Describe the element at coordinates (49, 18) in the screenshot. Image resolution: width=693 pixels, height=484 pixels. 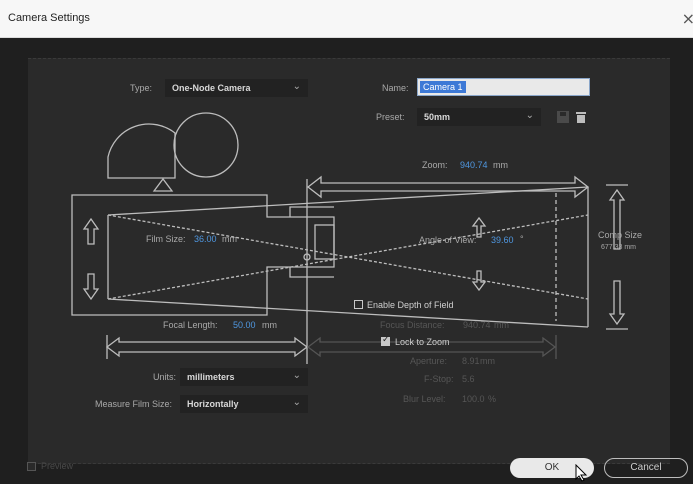
I see `window-title: Camera Settings` at that location.